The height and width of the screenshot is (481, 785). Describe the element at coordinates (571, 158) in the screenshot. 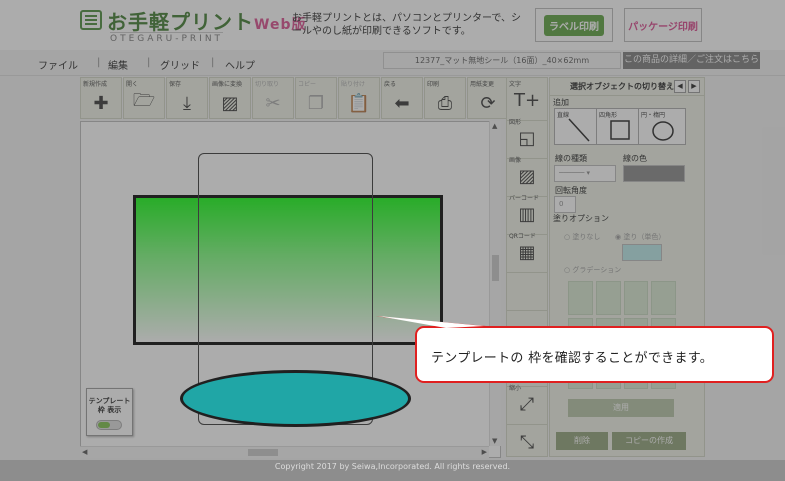

I see `line-type-label: 線の種類` at that location.